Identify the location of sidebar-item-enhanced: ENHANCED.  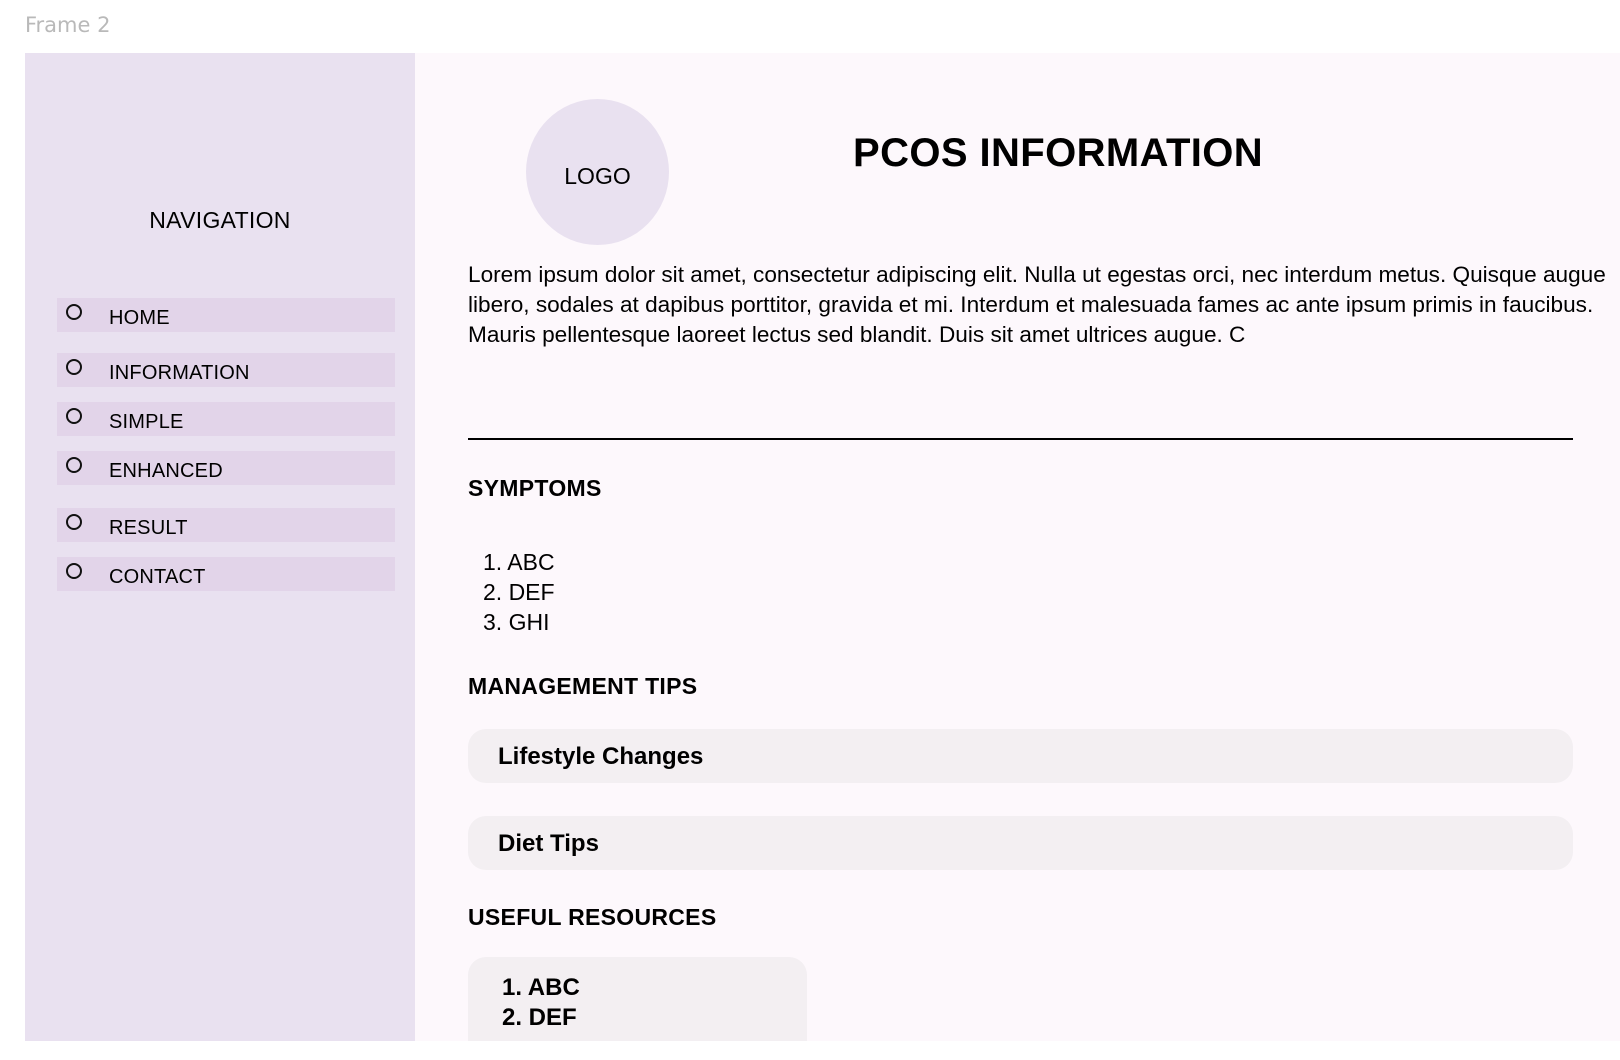
(226, 468).